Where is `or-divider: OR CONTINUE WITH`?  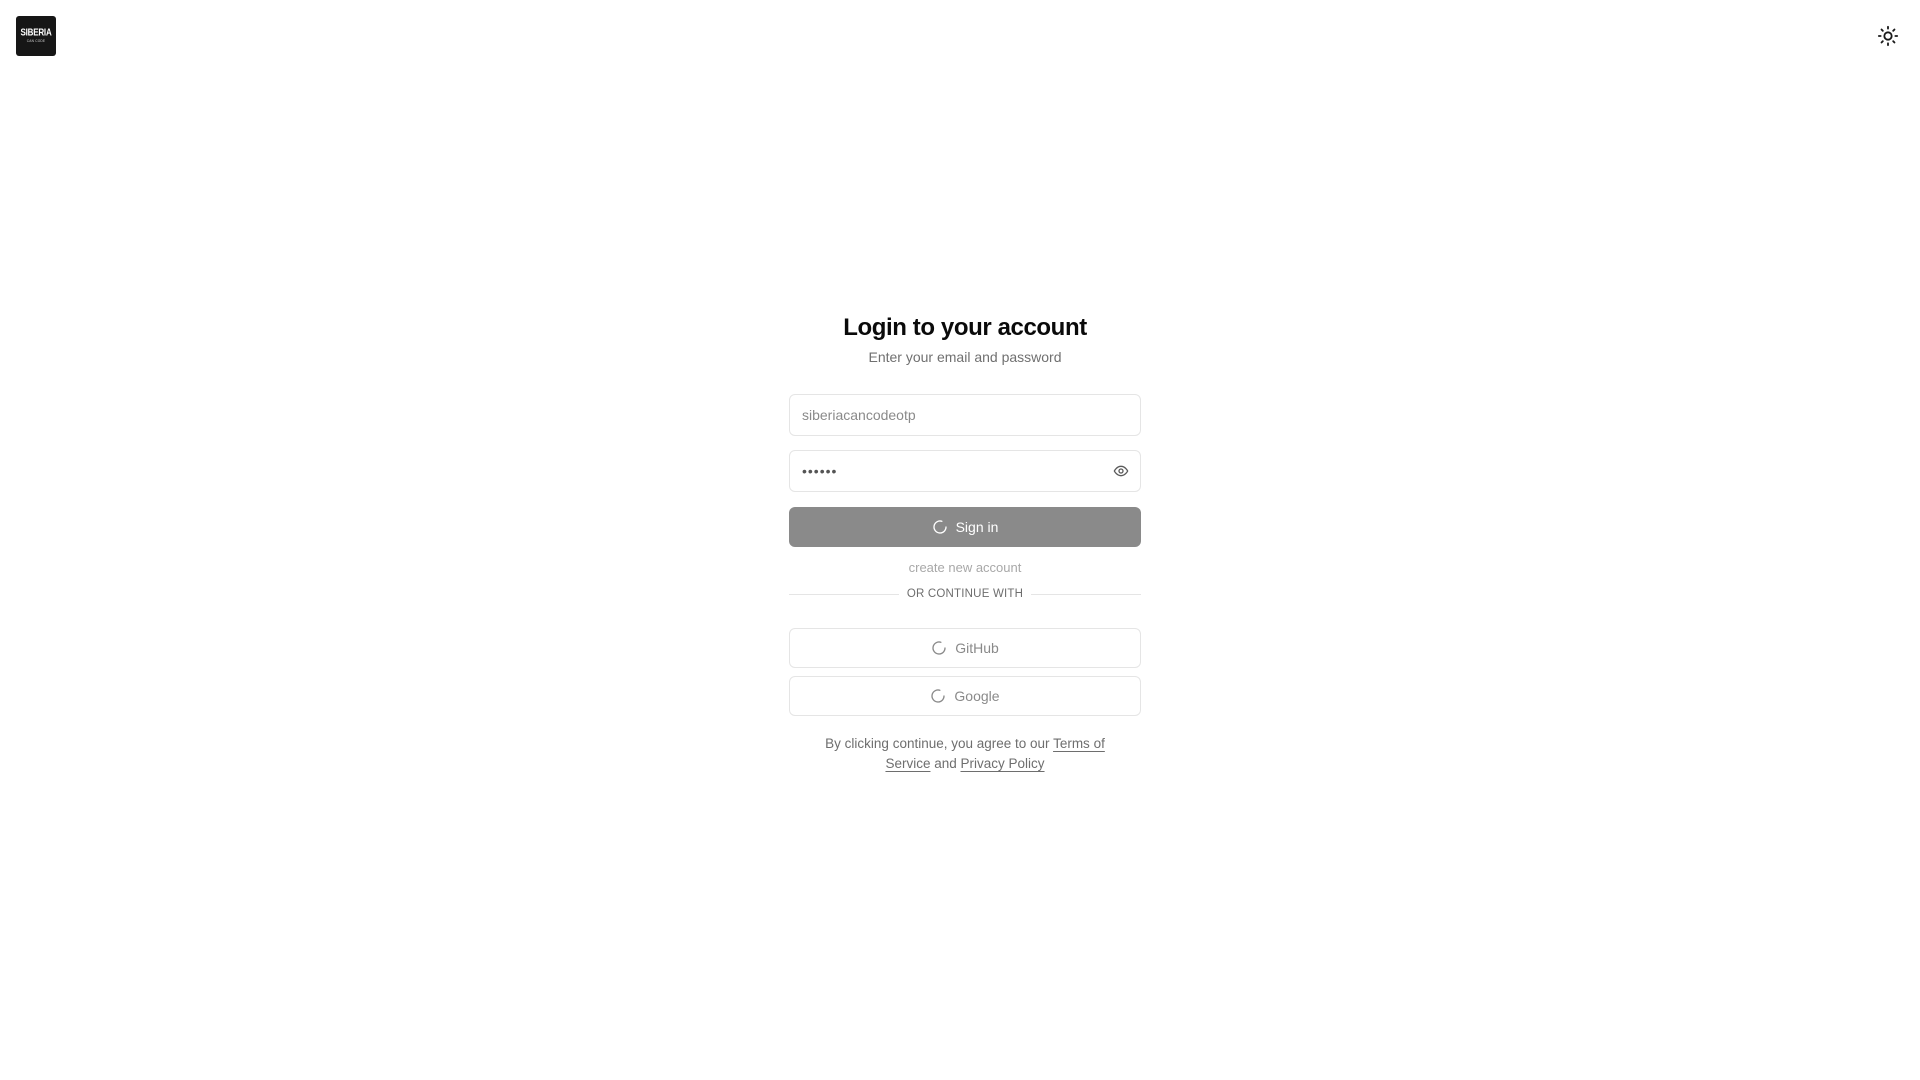 or-divider: OR CONTINUE WITH is located at coordinates (965, 594).